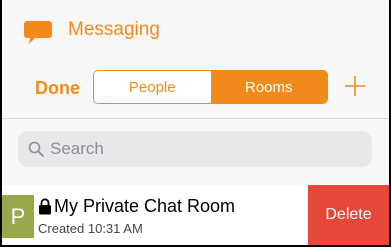  I want to click on lock-icon, so click(45, 206).